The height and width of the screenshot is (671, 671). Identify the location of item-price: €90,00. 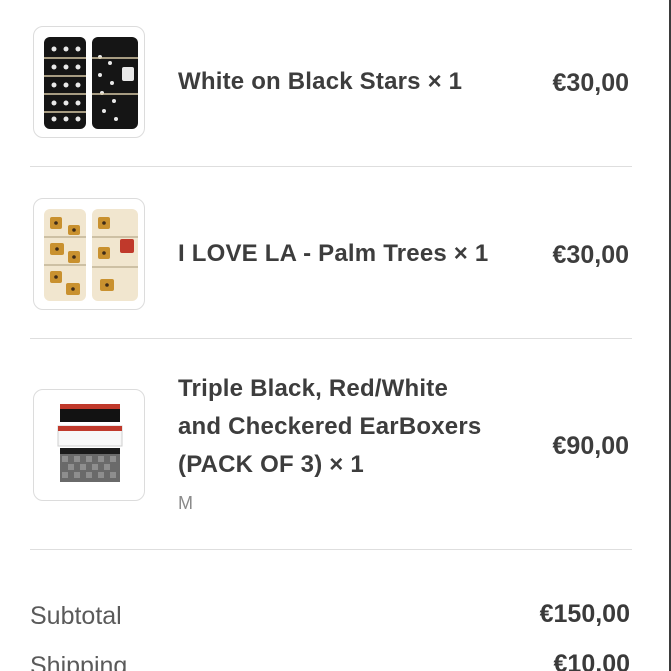
(590, 446).